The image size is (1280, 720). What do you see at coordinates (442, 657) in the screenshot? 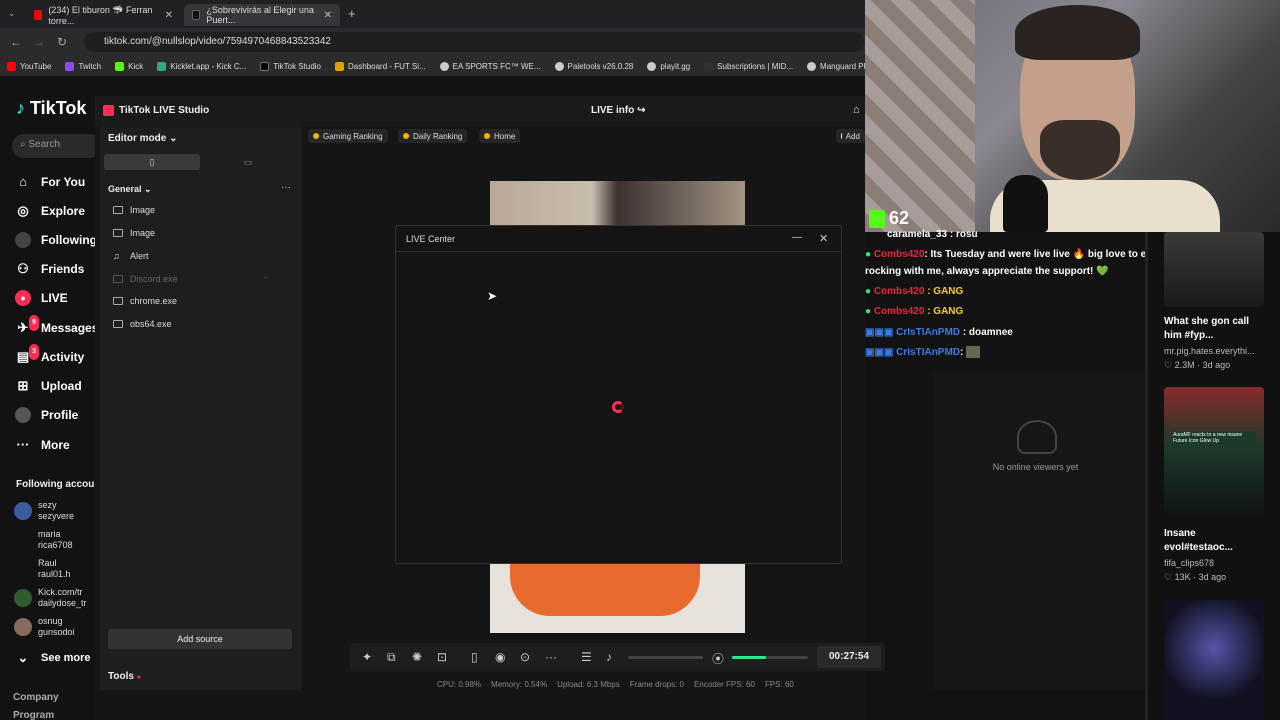
I see `screen-icon: ⊡` at bounding box center [442, 657].